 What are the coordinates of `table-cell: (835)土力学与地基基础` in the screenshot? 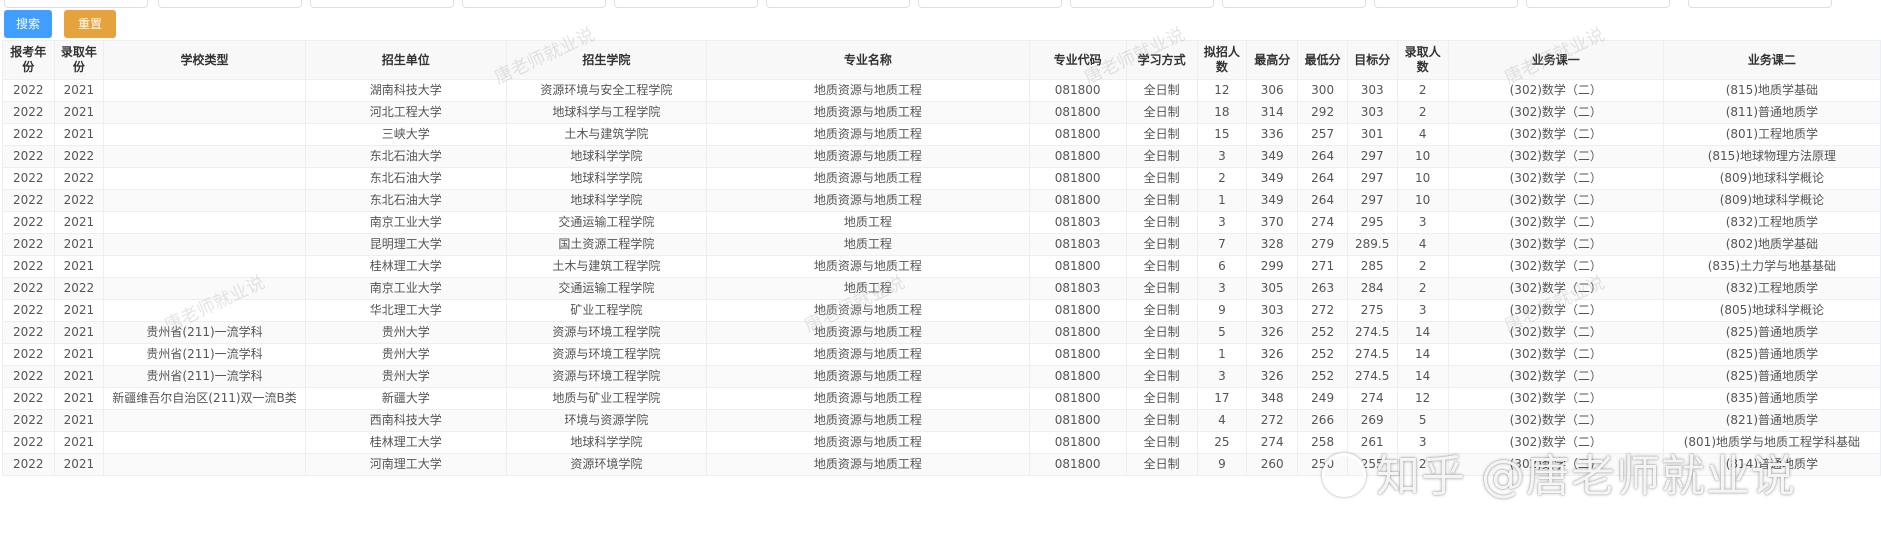 It's located at (1771, 266).